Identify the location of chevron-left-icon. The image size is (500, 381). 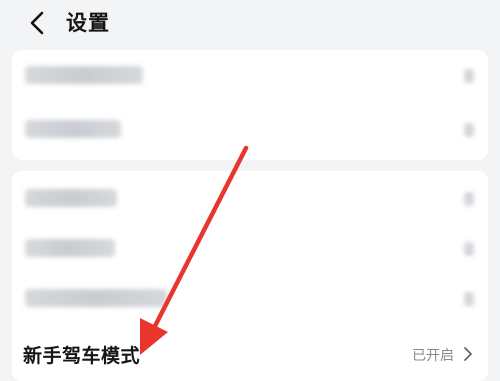
(37, 23).